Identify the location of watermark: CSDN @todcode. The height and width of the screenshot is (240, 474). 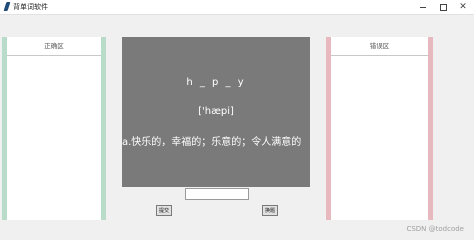
(435, 229).